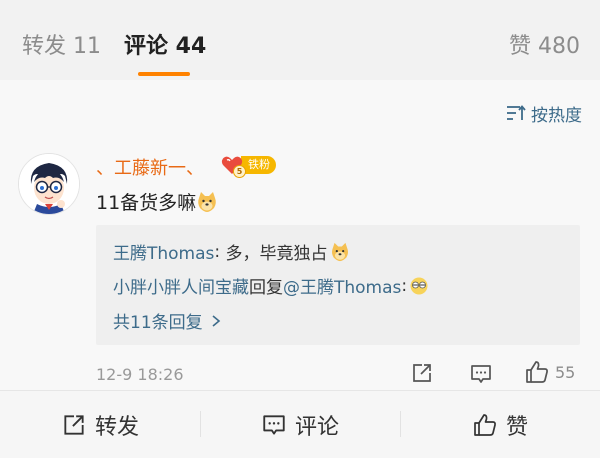  I want to click on squinting-eyes-emoji, so click(419, 285).